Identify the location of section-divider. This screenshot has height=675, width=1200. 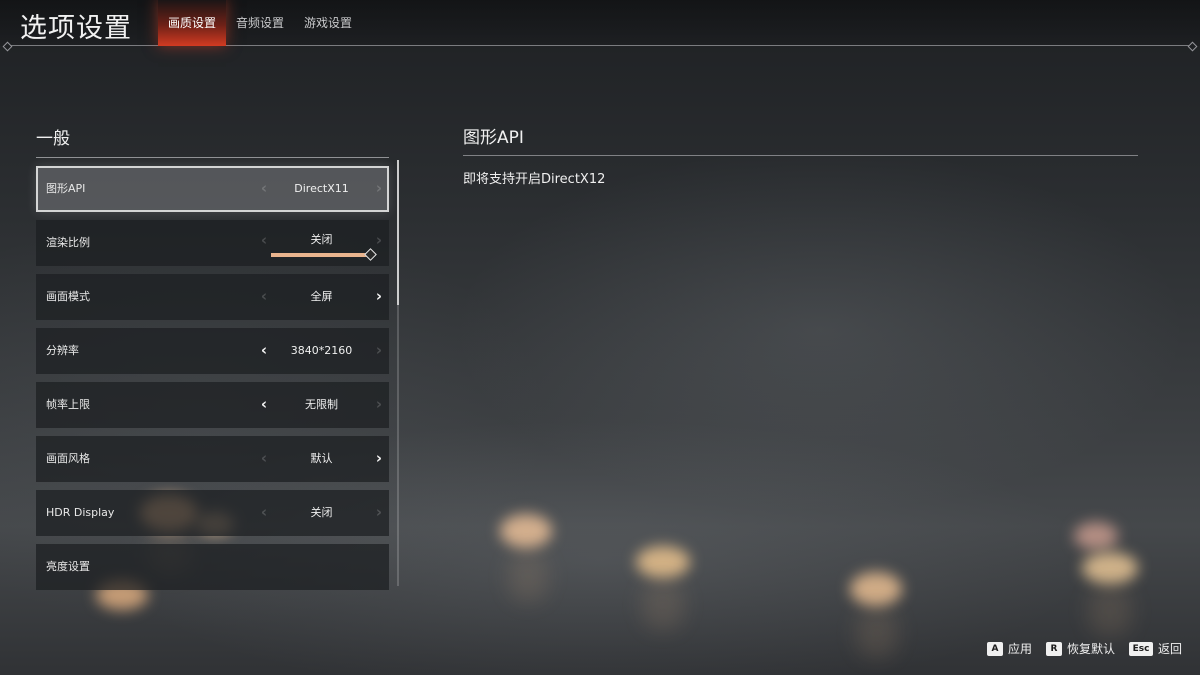
(212, 157).